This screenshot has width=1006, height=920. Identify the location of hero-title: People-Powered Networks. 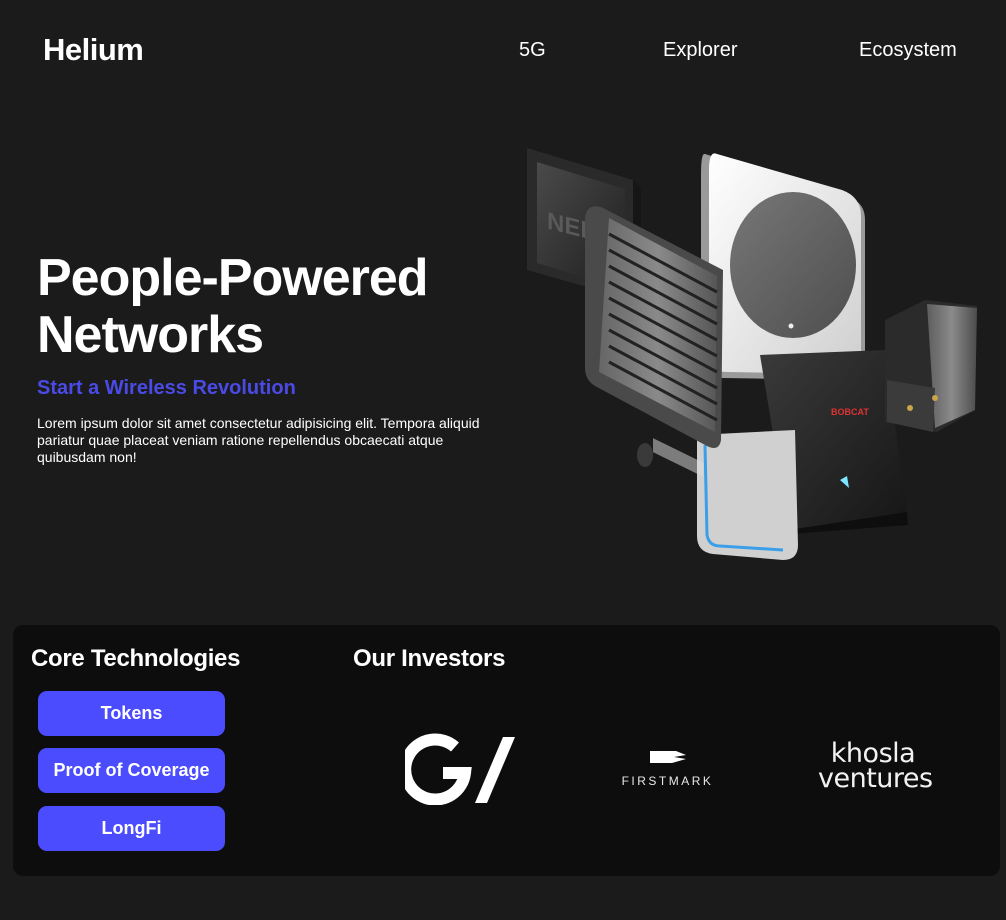
(272, 307).